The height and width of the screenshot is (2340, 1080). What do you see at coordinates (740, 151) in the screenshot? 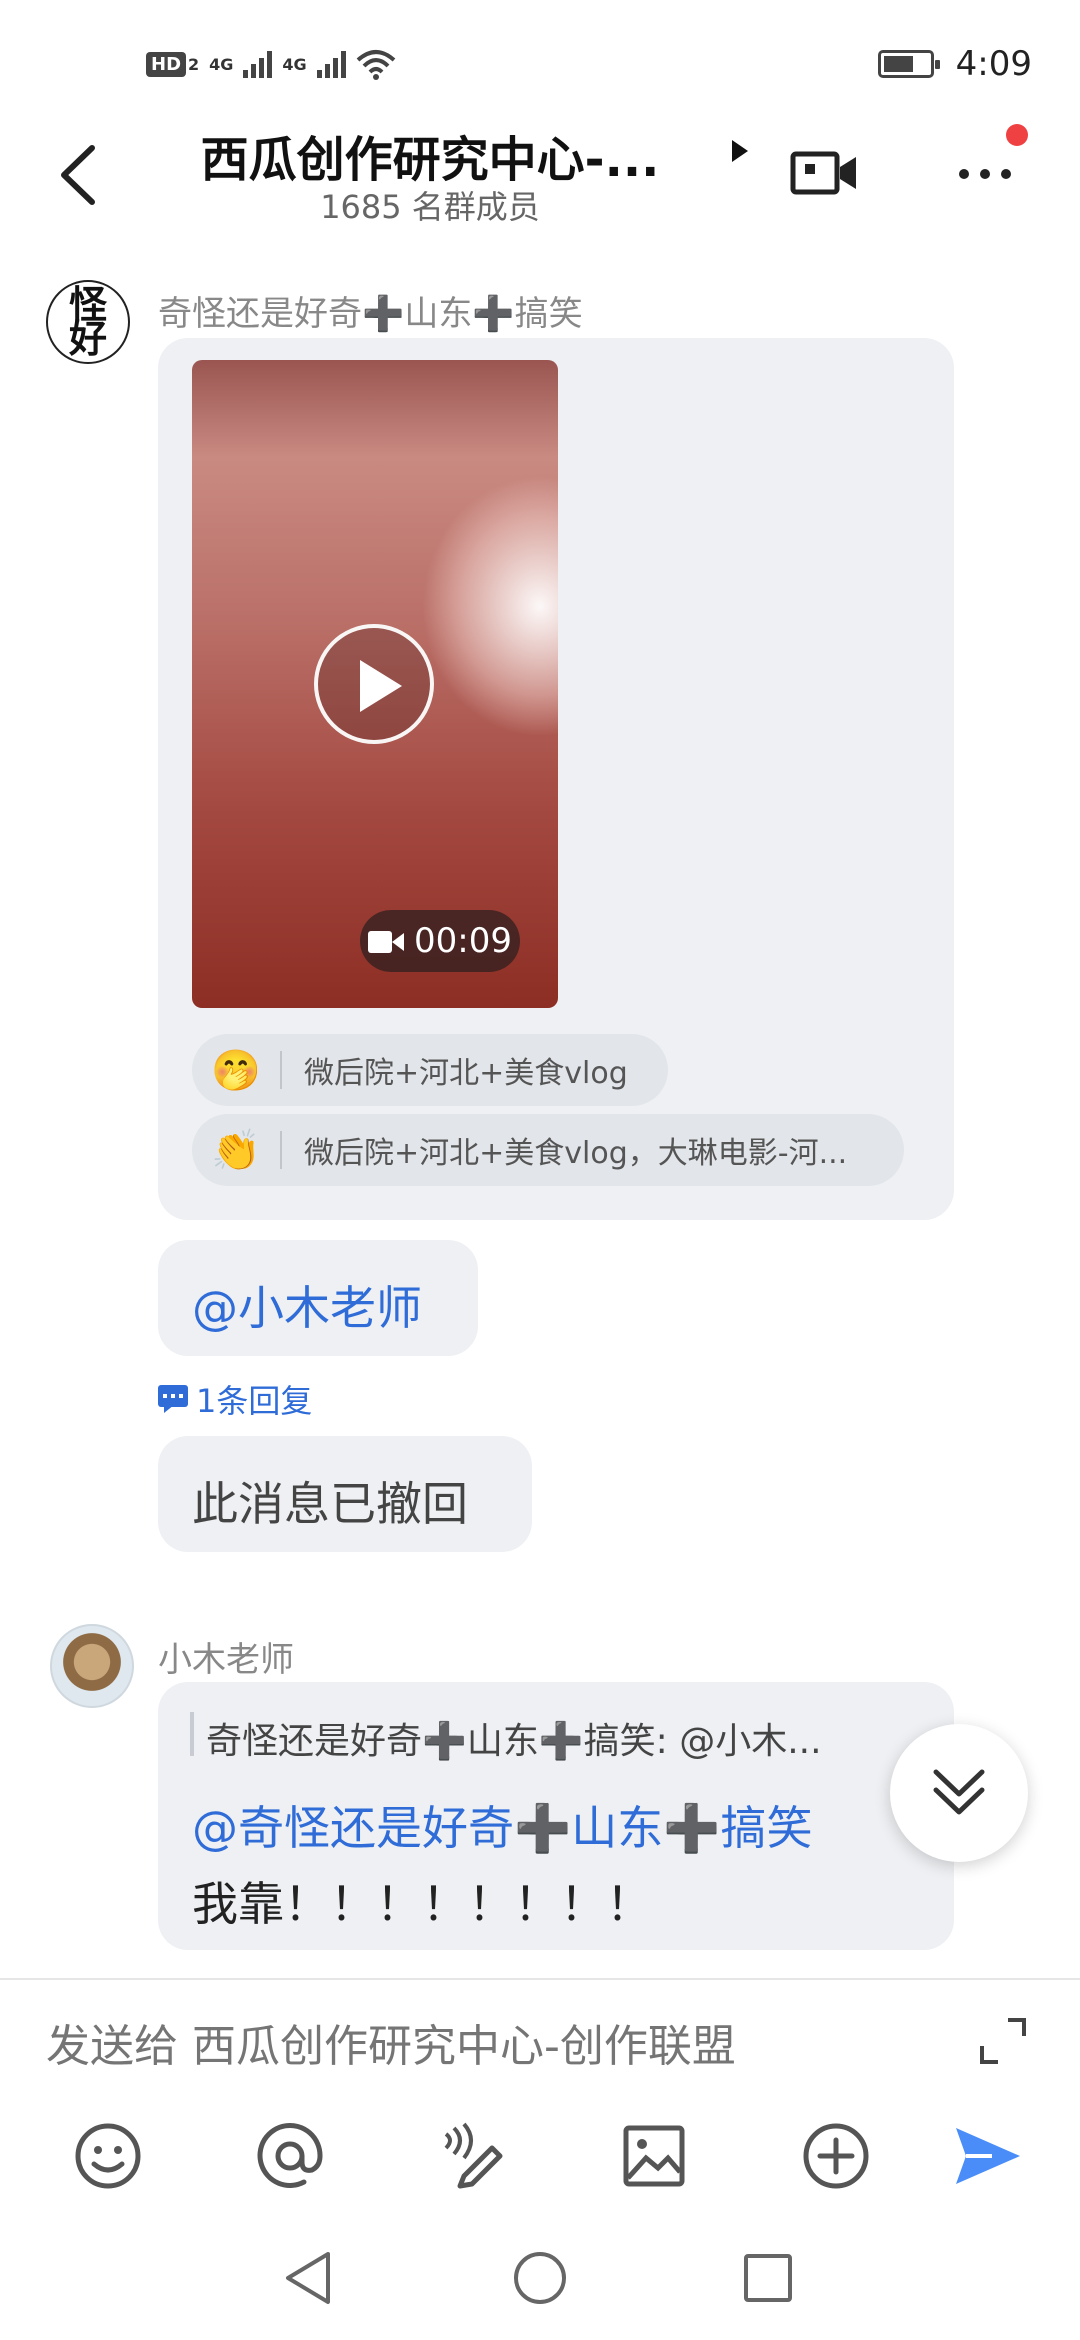
I see `play-triangle-icon` at bounding box center [740, 151].